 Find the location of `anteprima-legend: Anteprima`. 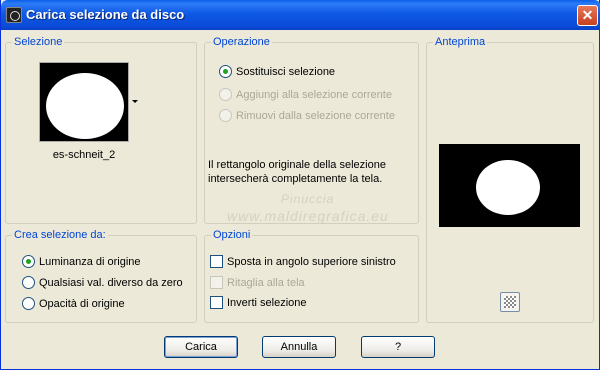

anteprima-legend: Anteprima is located at coordinates (460, 42).